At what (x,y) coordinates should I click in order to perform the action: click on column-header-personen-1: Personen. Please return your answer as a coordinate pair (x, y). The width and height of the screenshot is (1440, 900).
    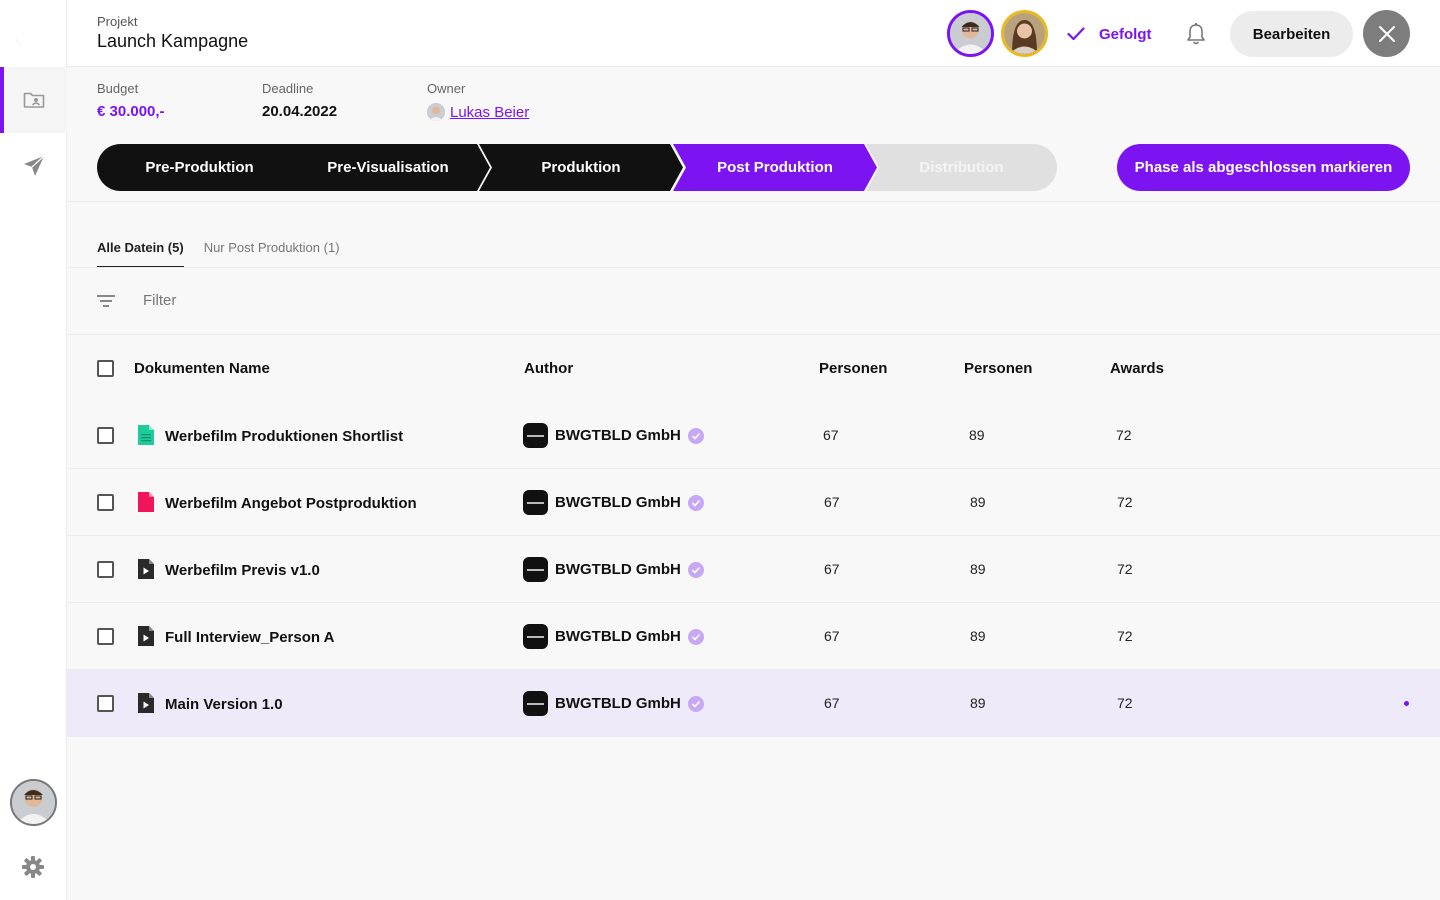
    Looking at the image, I should click on (853, 368).